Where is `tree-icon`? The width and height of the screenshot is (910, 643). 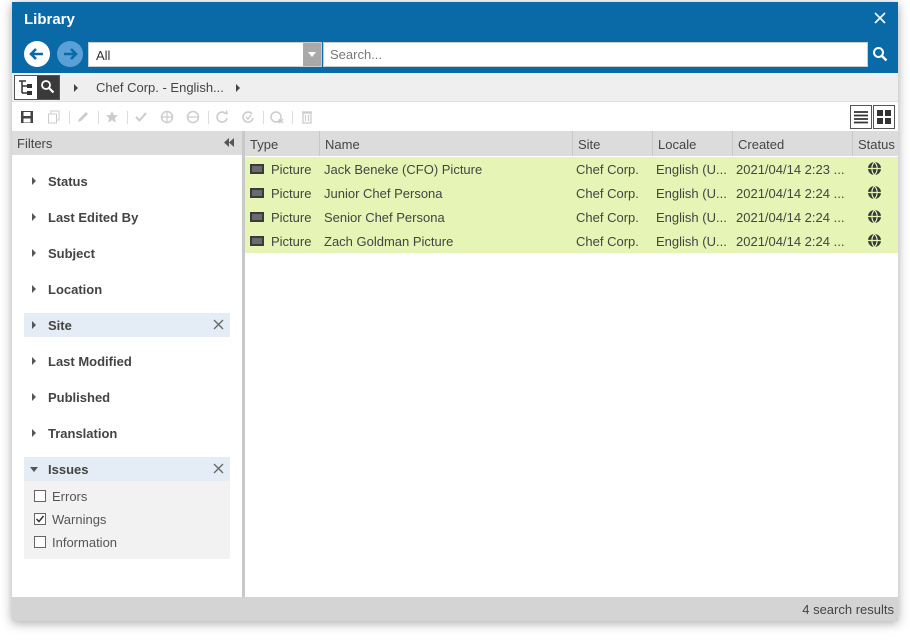
tree-icon is located at coordinates (25, 87).